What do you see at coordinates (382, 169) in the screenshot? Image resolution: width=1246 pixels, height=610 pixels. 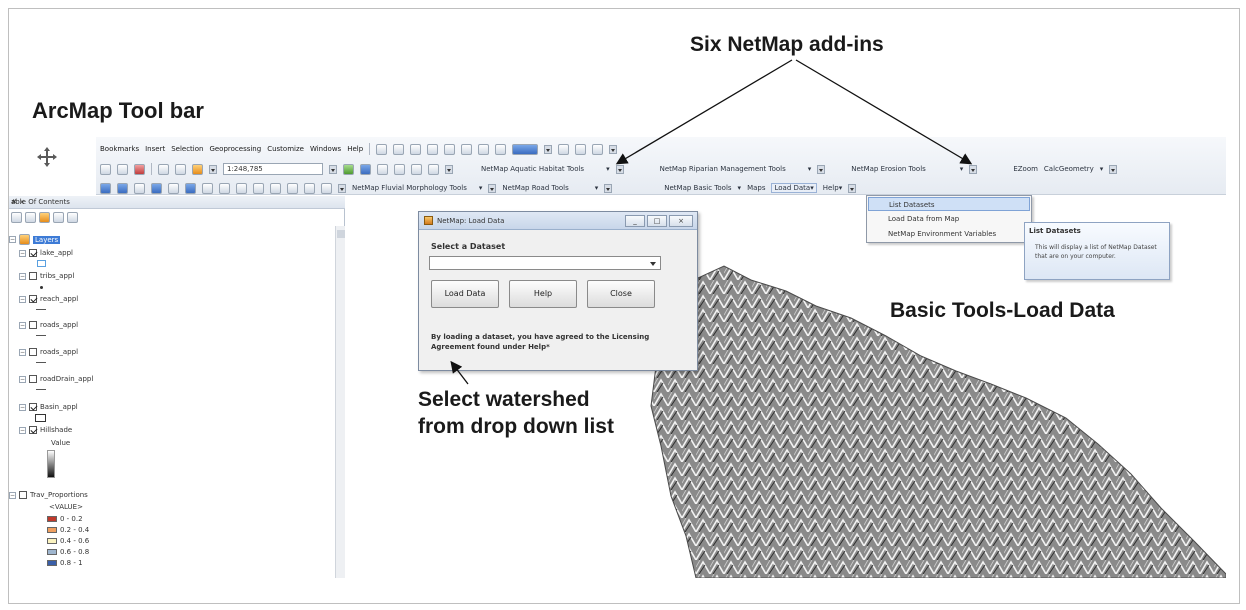 I see `catalog-icon` at bounding box center [382, 169].